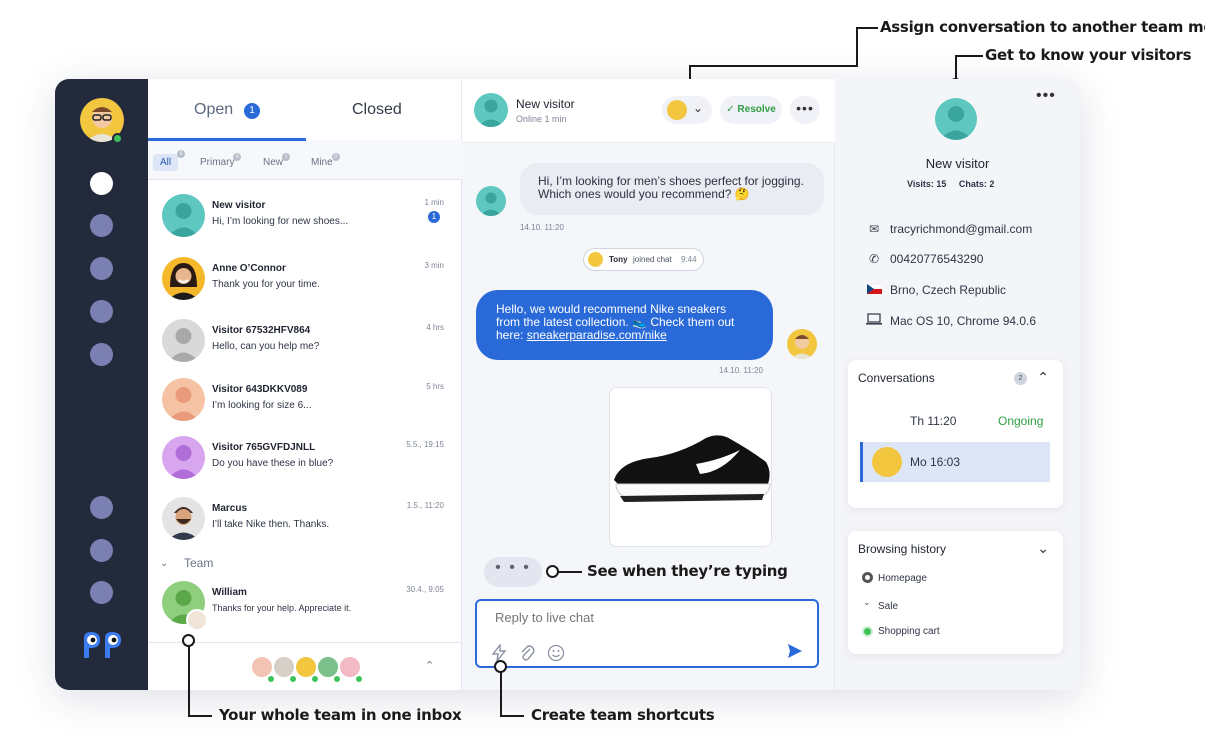 The image size is (1205, 749). What do you see at coordinates (198, 563) in the screenshot?
I see `team-section-label: Team` at bounding box center [198, 563].